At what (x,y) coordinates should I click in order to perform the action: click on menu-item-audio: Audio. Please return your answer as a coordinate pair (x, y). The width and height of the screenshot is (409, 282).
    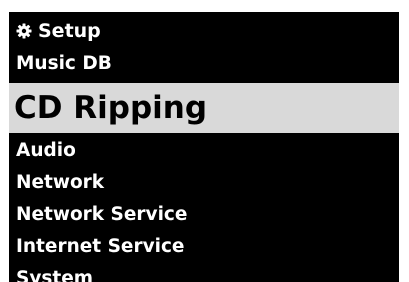
    Looking at the image, I should click on (204, 151).